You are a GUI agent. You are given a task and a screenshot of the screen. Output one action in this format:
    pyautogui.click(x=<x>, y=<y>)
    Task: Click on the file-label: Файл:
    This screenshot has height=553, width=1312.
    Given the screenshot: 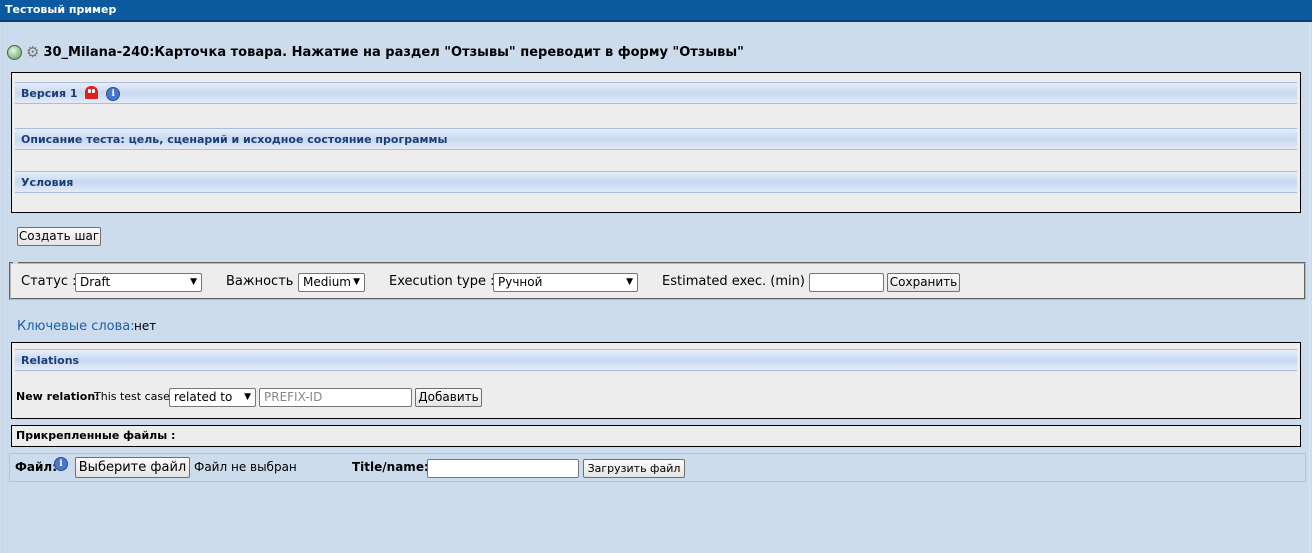 What is the action you would take?
    pyautogui.click(x=36, y=467)
    